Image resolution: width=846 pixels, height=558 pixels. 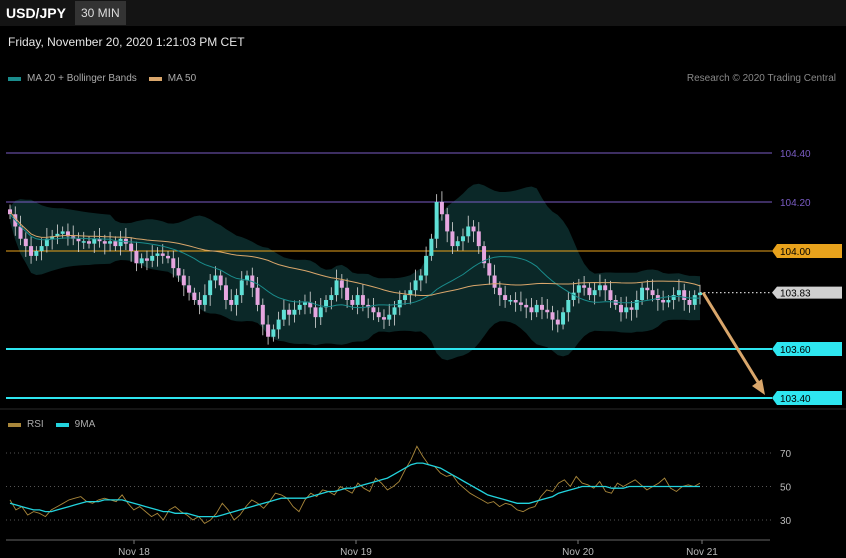 I want to click on level-104.00-label: 104.00, so click(x=795, y=252).